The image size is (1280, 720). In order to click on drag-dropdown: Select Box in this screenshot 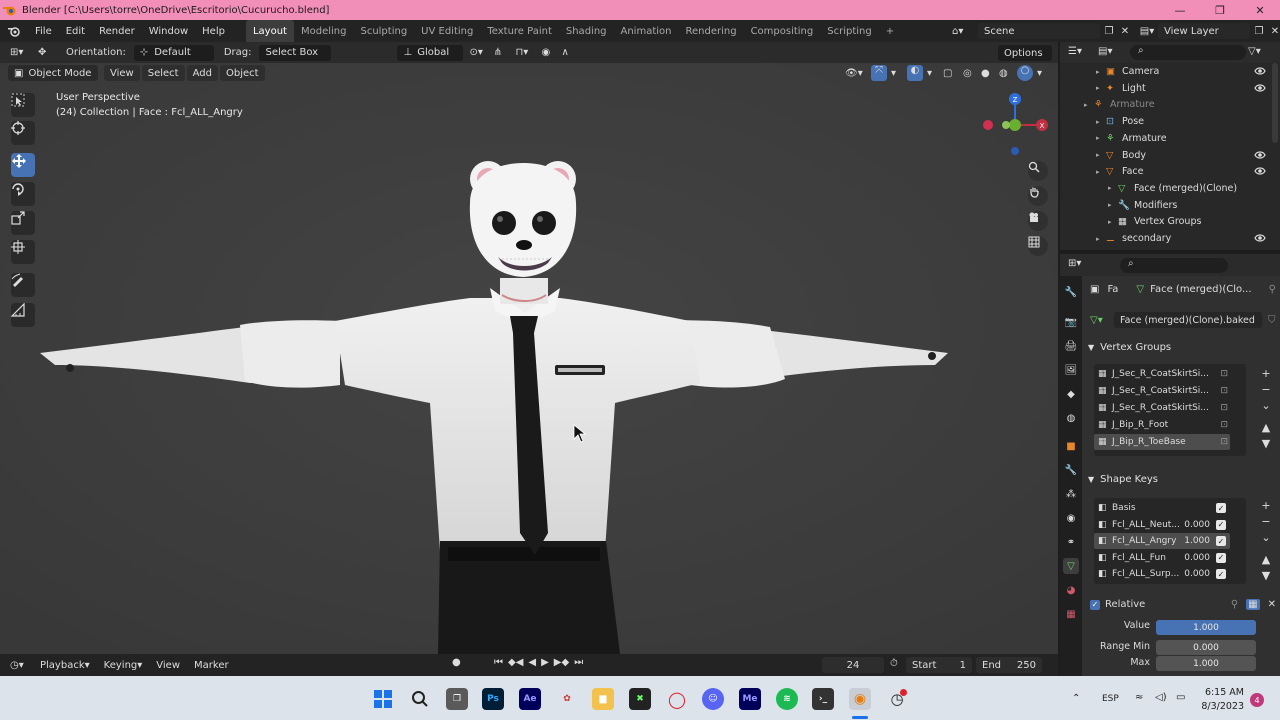, I will do `click(295, 52)`.